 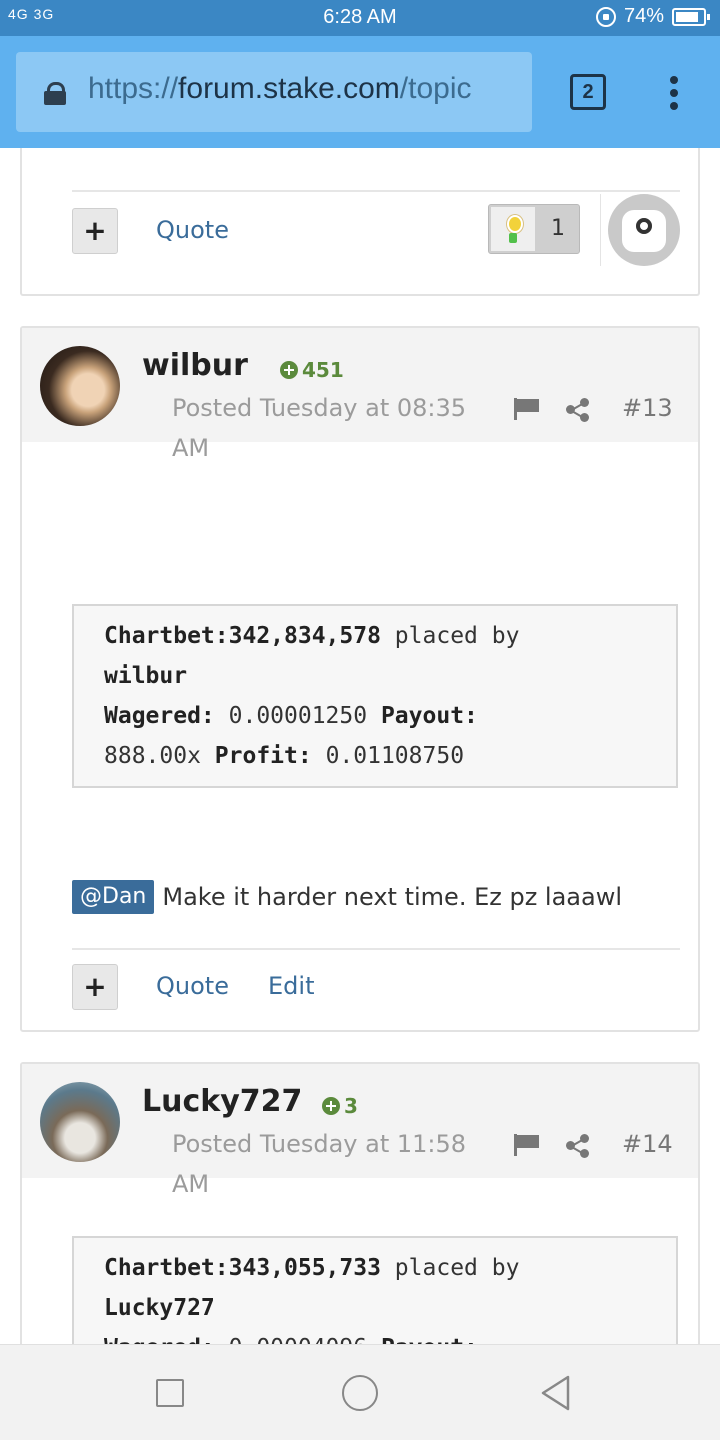 I want to click on address-bar: https://forum.stake.com/topic, so click(x=274, y=92).